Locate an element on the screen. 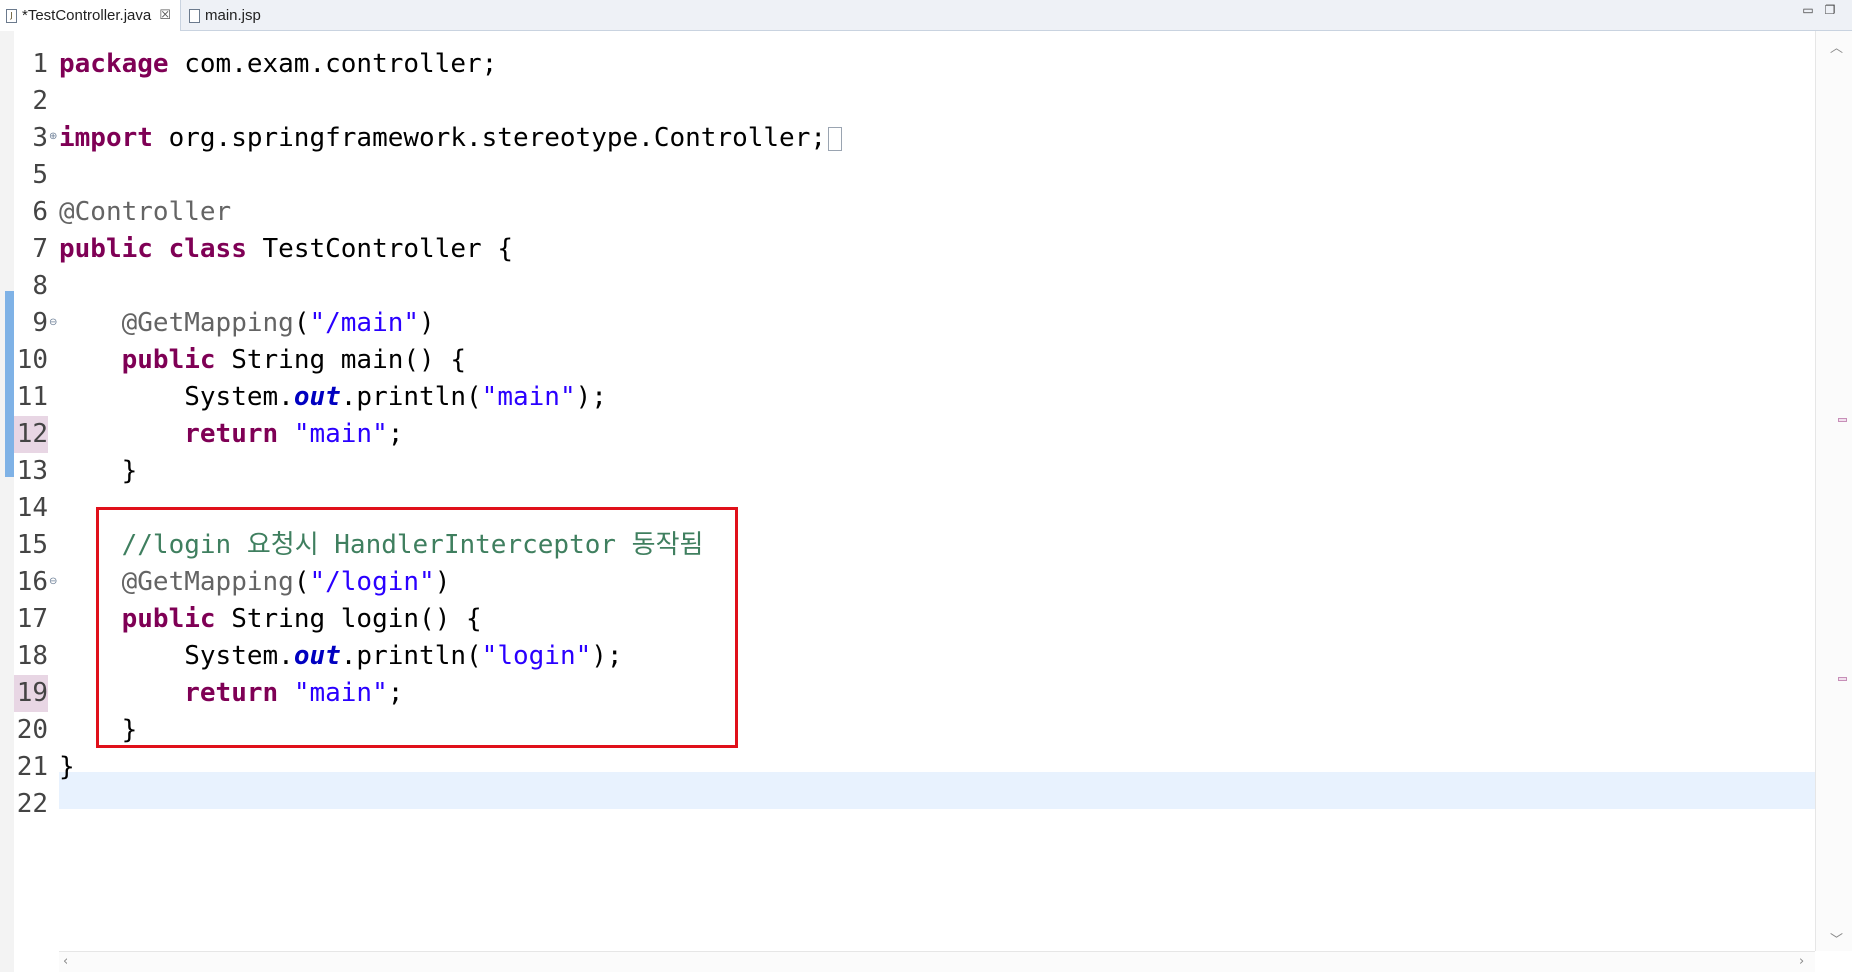 This screenshot has width=1852, height=972. line-number-occurrence: 12 is located at coordinates (31, 434).